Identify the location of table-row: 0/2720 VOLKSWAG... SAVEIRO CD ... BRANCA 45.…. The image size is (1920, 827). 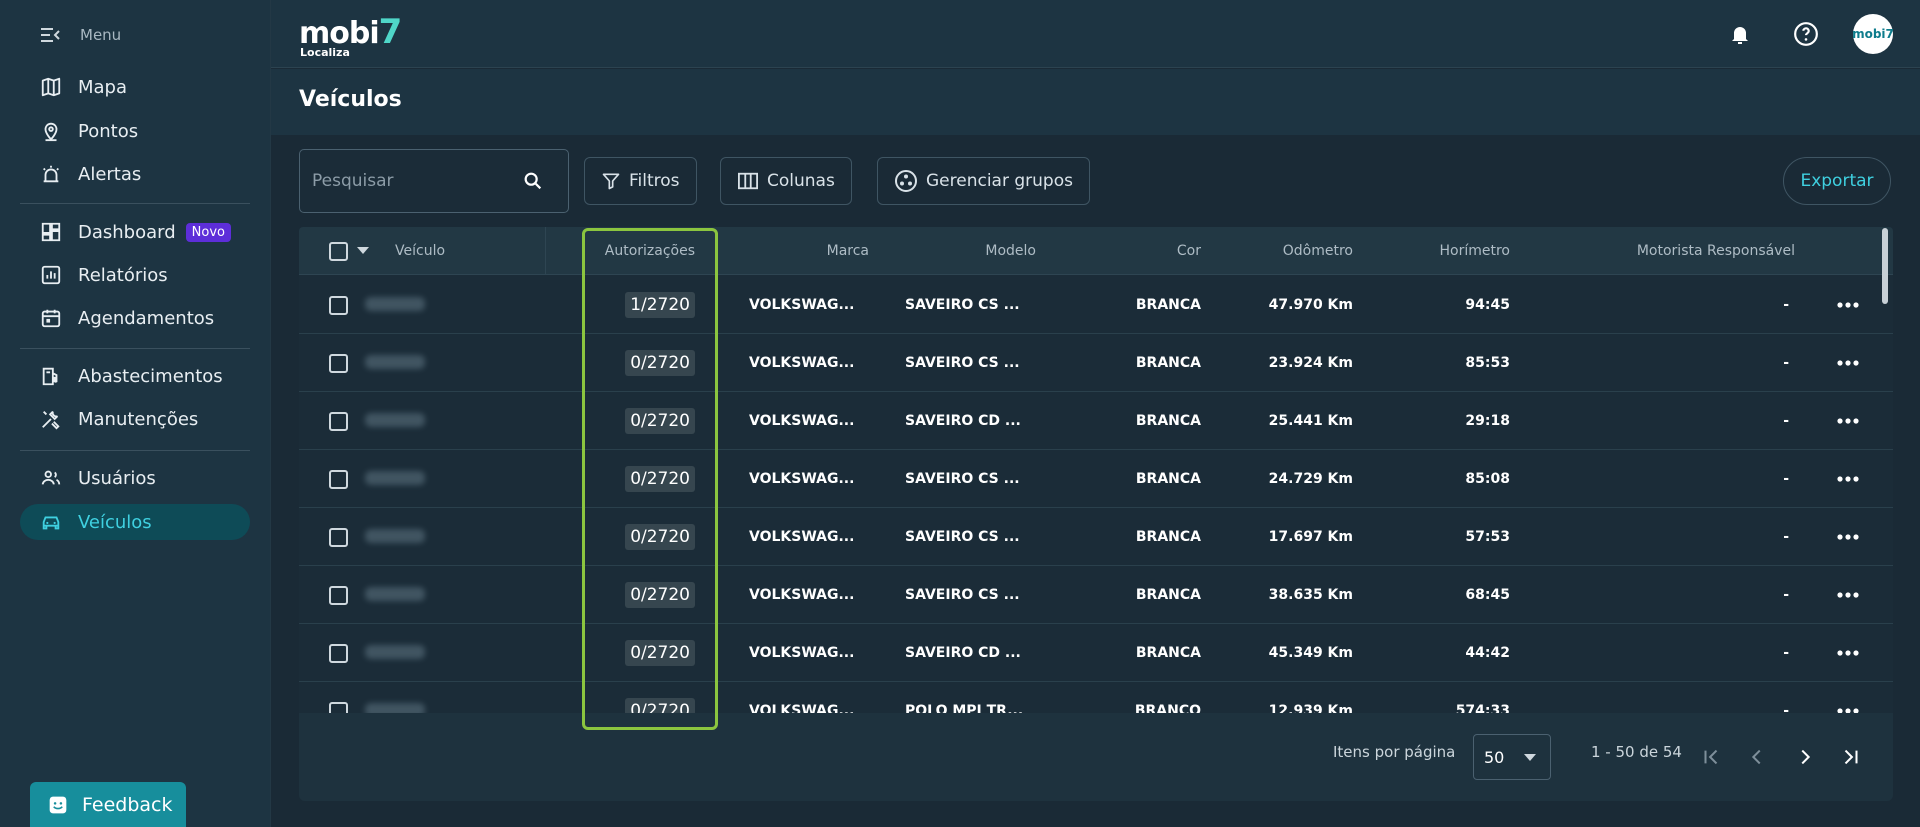
(1096, 653).